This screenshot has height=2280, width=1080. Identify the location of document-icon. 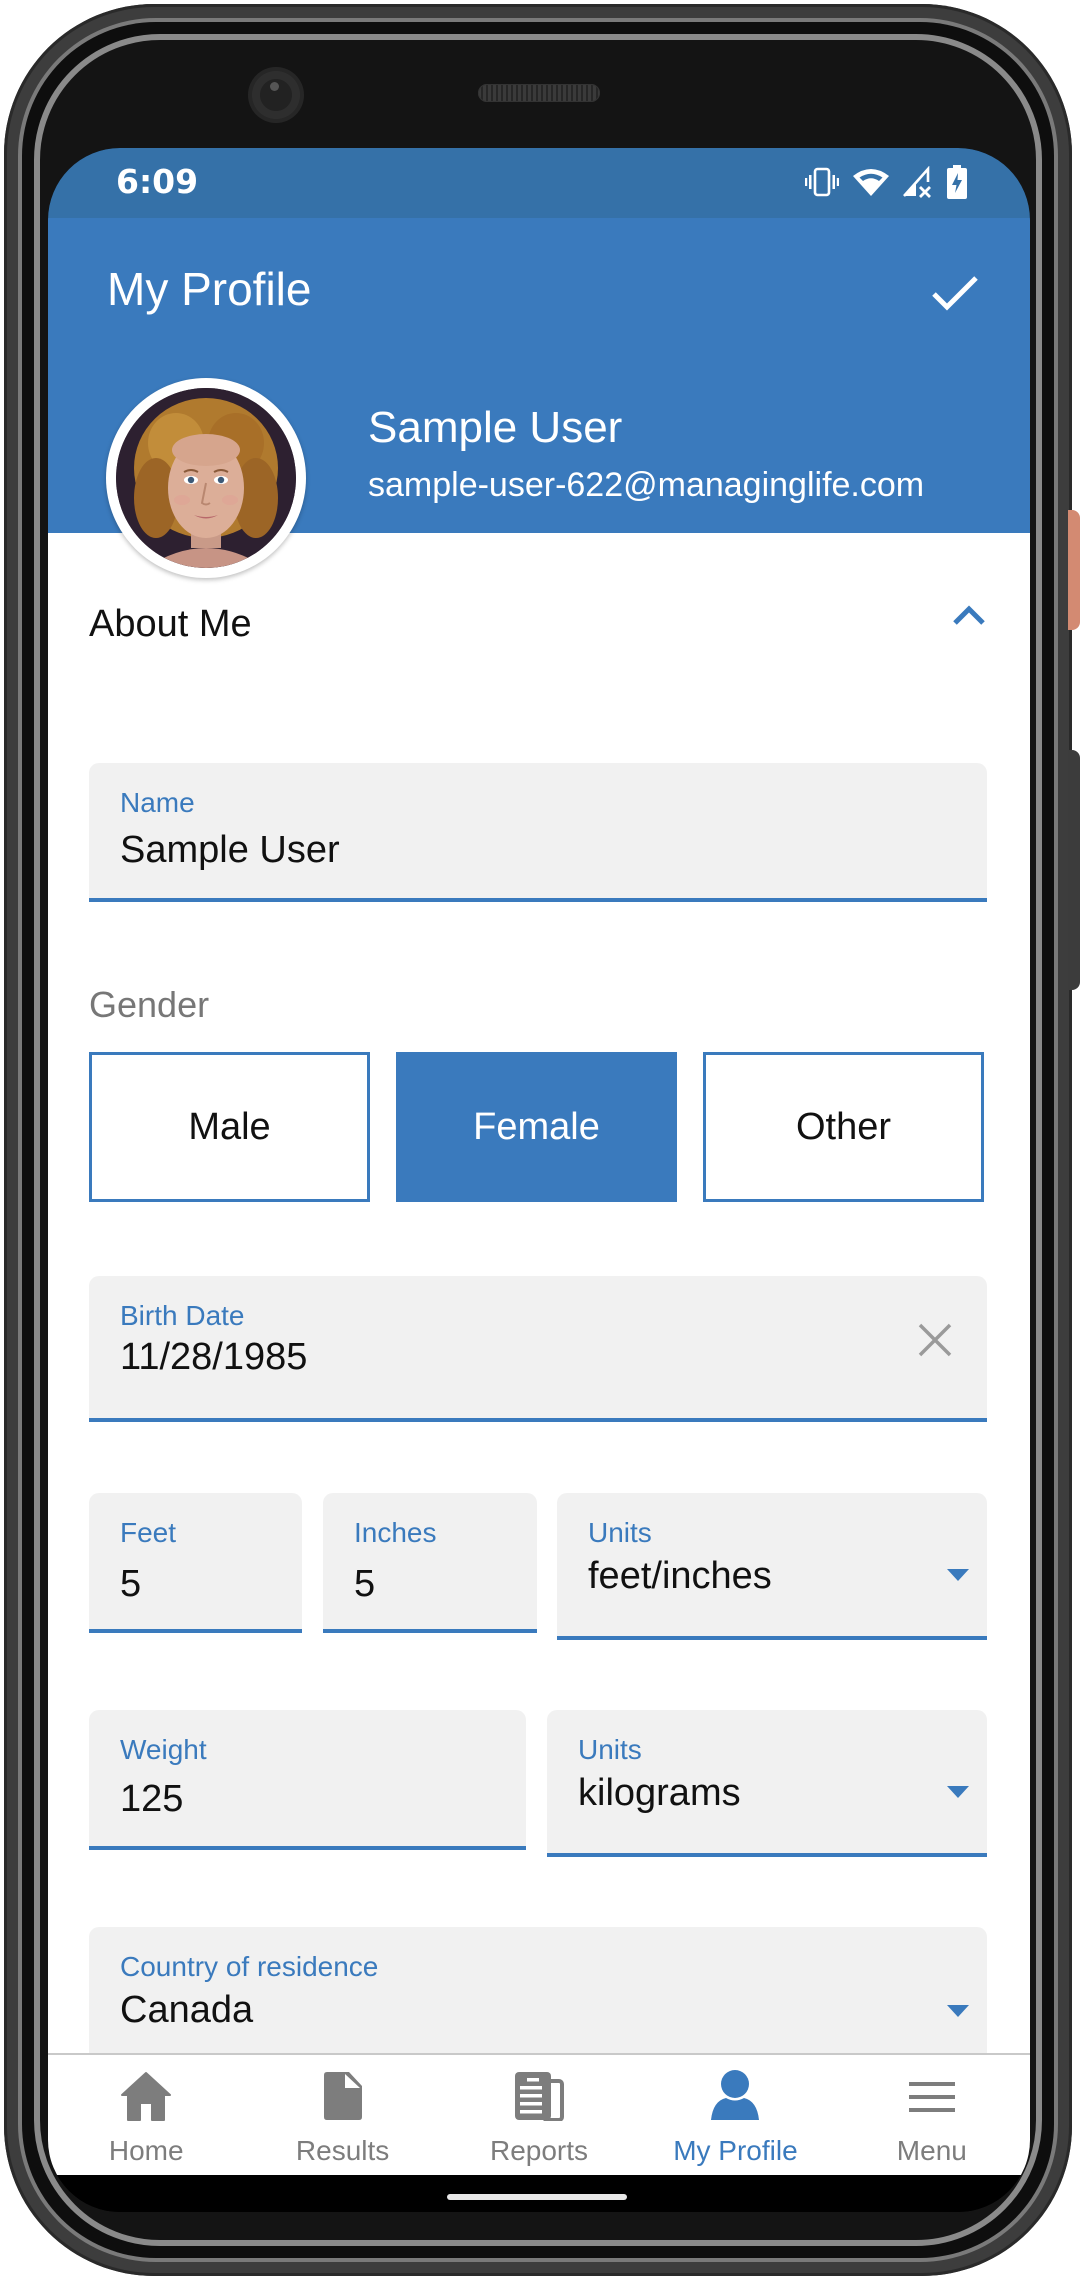
(343, 2095).